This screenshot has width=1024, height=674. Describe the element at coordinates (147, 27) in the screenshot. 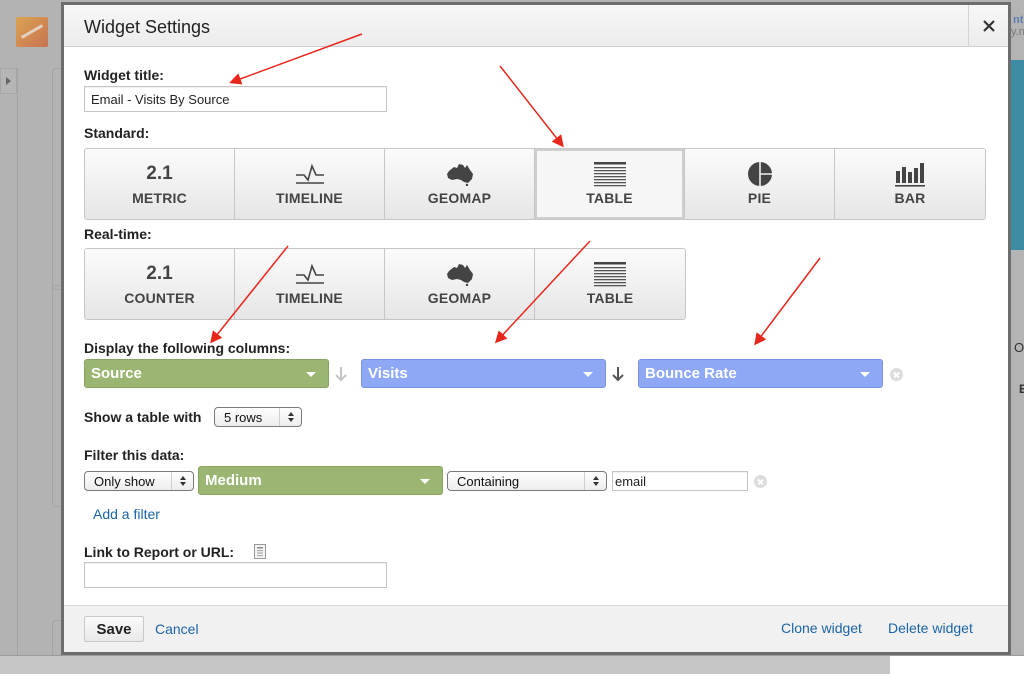

I see `dialog-title: Widget Settings` at that location.